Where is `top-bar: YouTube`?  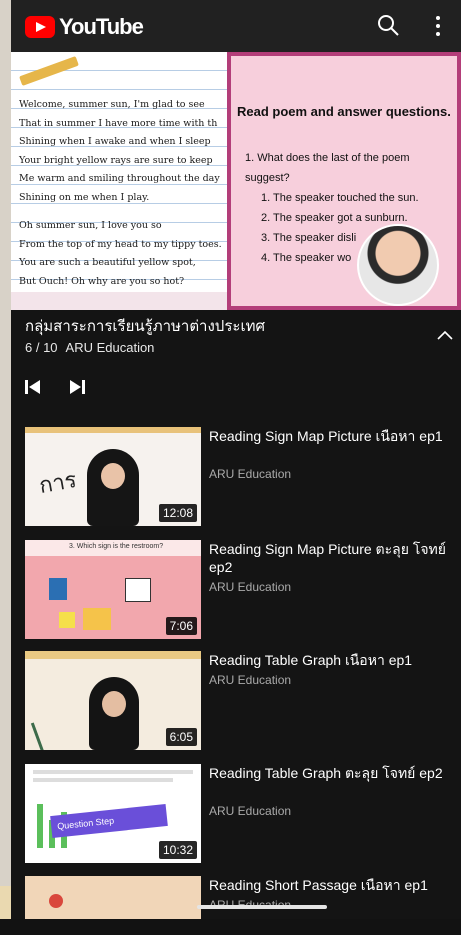 top-bar: YouTube is located at coordinates (236, 26).